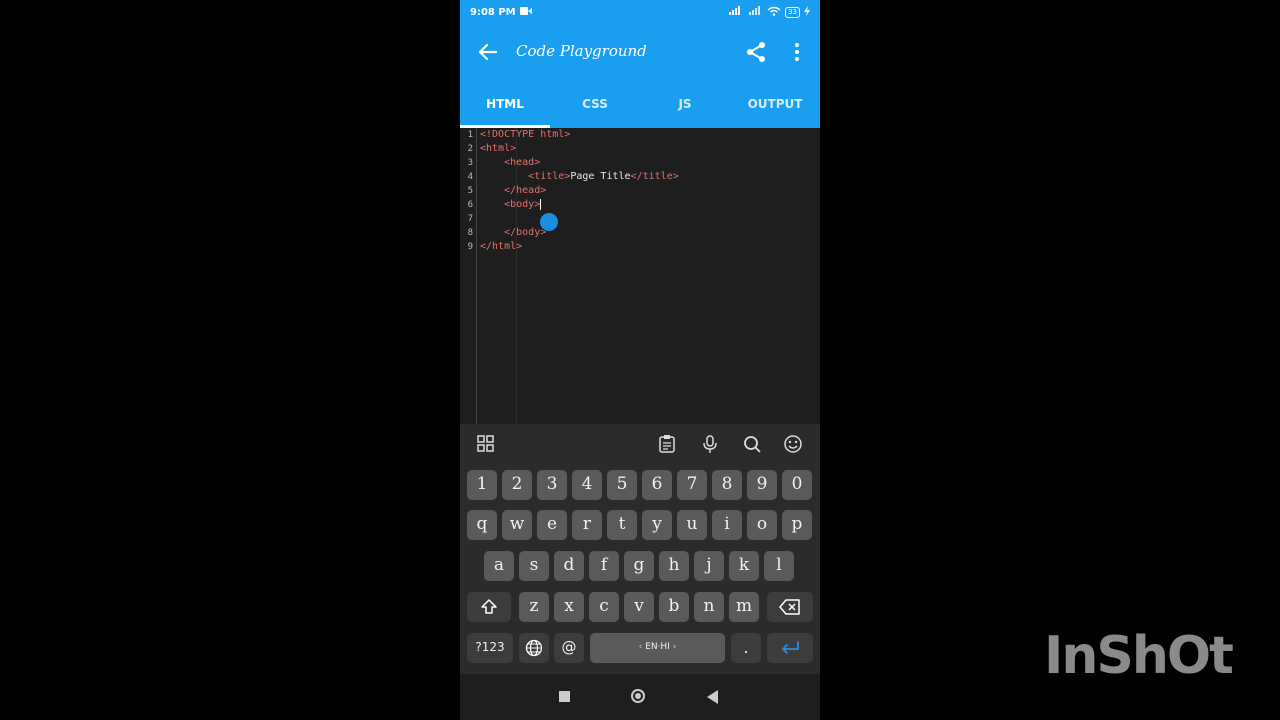 The width and height of the screenshot is (1280, 720). I want to click on status-time: 9:08 PM, so click(493, 12).